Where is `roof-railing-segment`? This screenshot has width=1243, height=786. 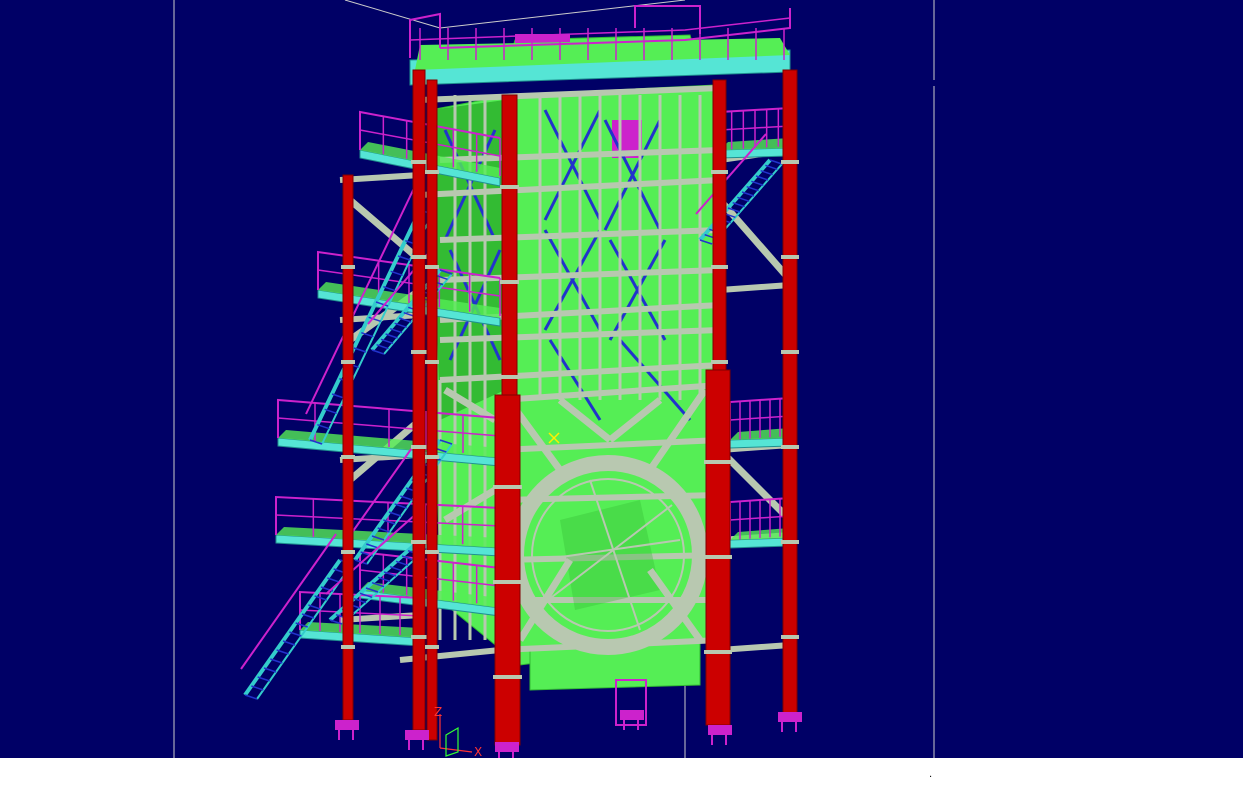
roof-railing-segment is located at coordinates (600, 29).